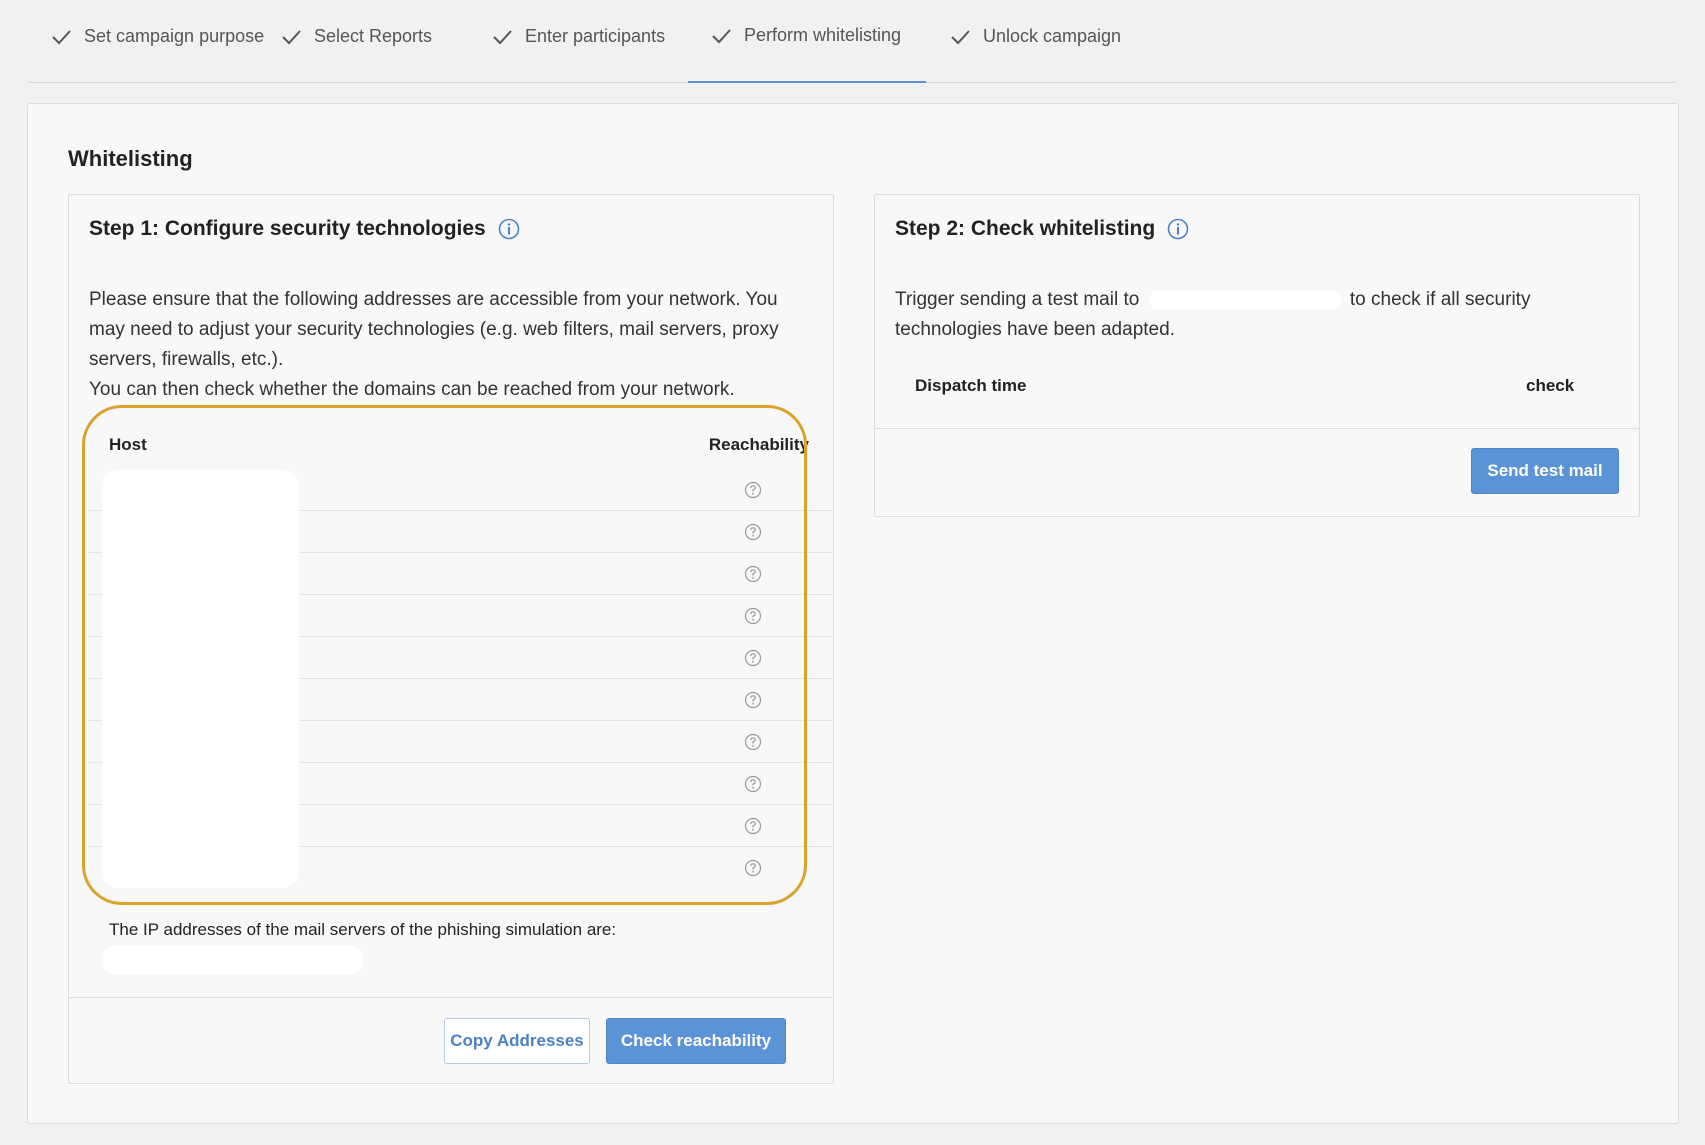  What do you see at coordinates (1052, 36) in the screenshot?
I see `step-label: Unlock campaign` at bounding box center [1052, 36].